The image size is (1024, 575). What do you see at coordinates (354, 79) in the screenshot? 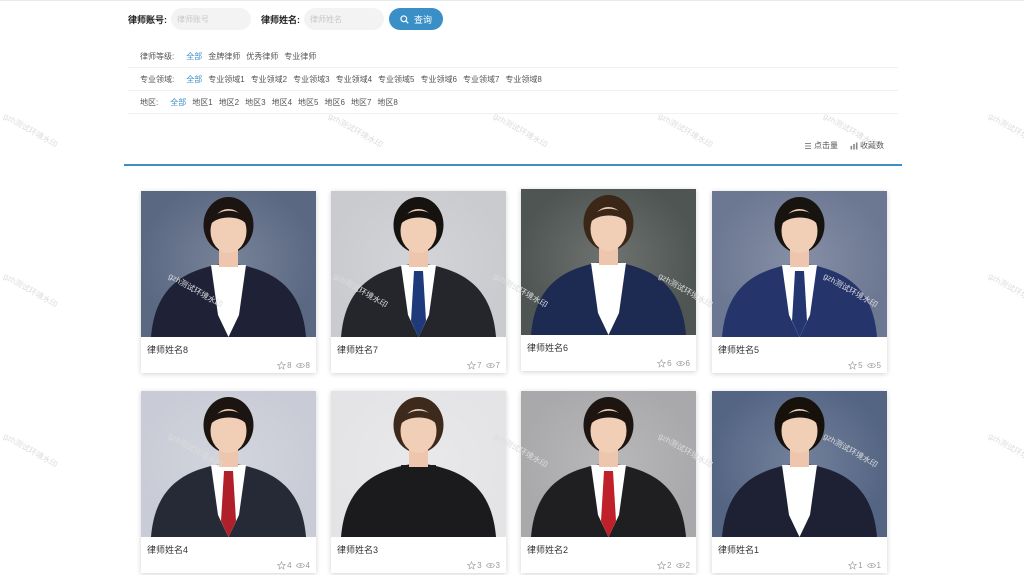
I see `filter-option: 专业领域4` at bounding box center [354, 79].